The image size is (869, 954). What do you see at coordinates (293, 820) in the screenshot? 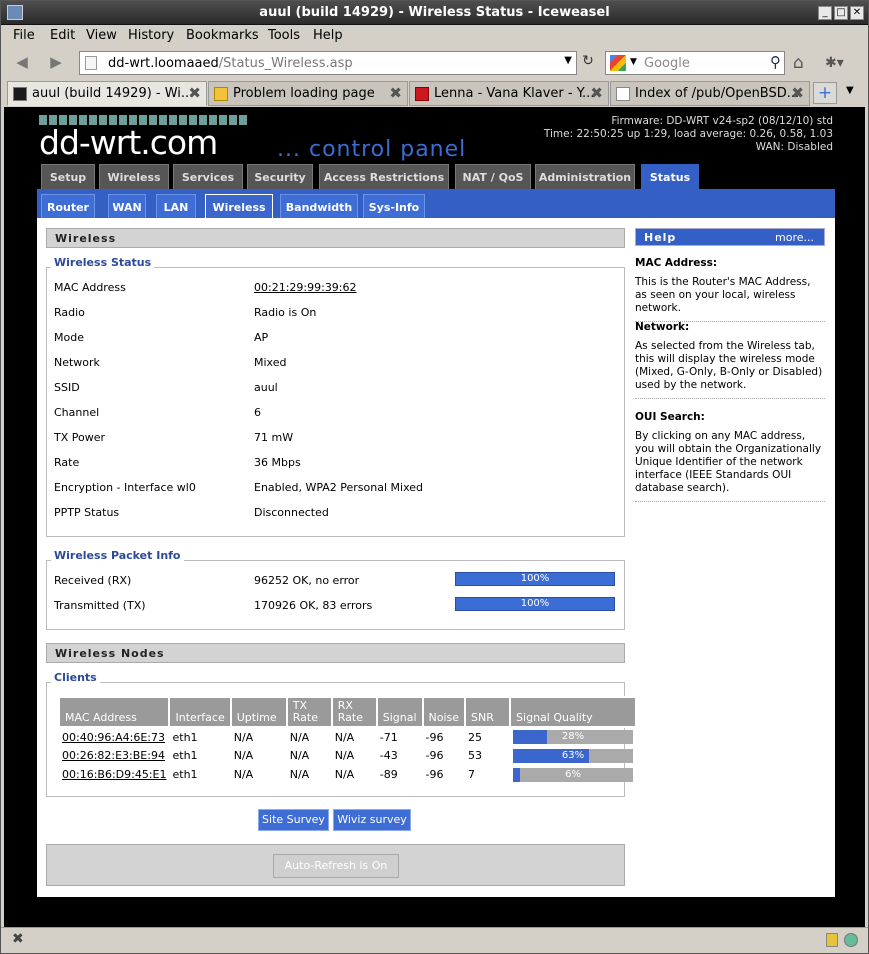
I see `site-survey-button: Site Survey` at bounding box center [293, 820].